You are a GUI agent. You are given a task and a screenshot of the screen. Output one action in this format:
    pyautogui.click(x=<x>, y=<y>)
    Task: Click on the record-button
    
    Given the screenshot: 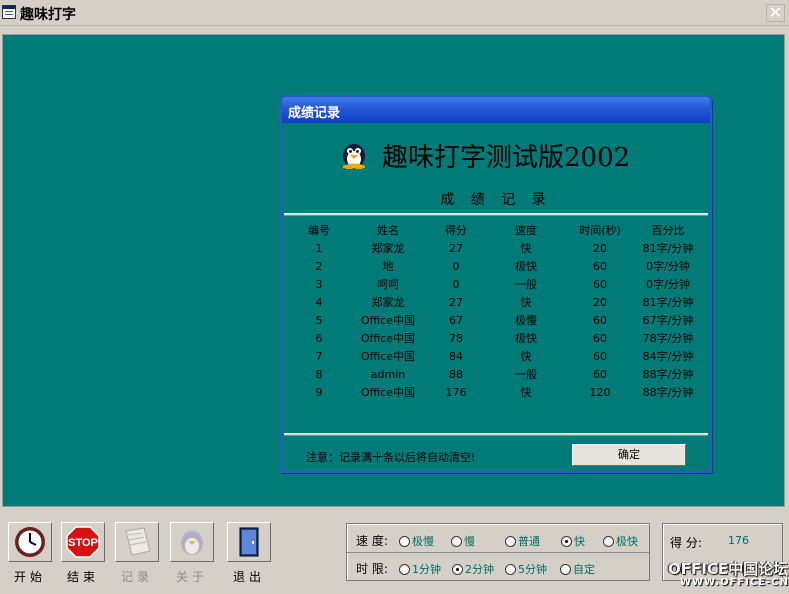 What is the action you would take?
    pyautogui.click(x=137, y=542)
    